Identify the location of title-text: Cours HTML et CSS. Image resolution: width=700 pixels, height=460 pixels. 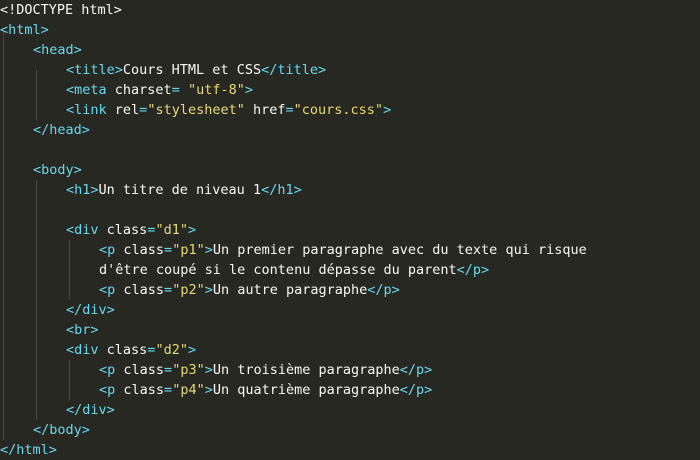
(192, 70).